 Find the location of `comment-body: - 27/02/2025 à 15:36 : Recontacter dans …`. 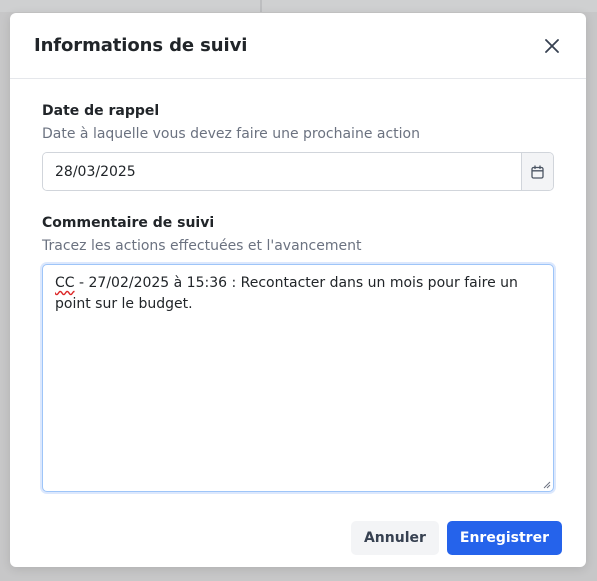

comment-body: - 27/02/2025 à 15:36 : Recontacter dans … is located at coordinates (286, 293).